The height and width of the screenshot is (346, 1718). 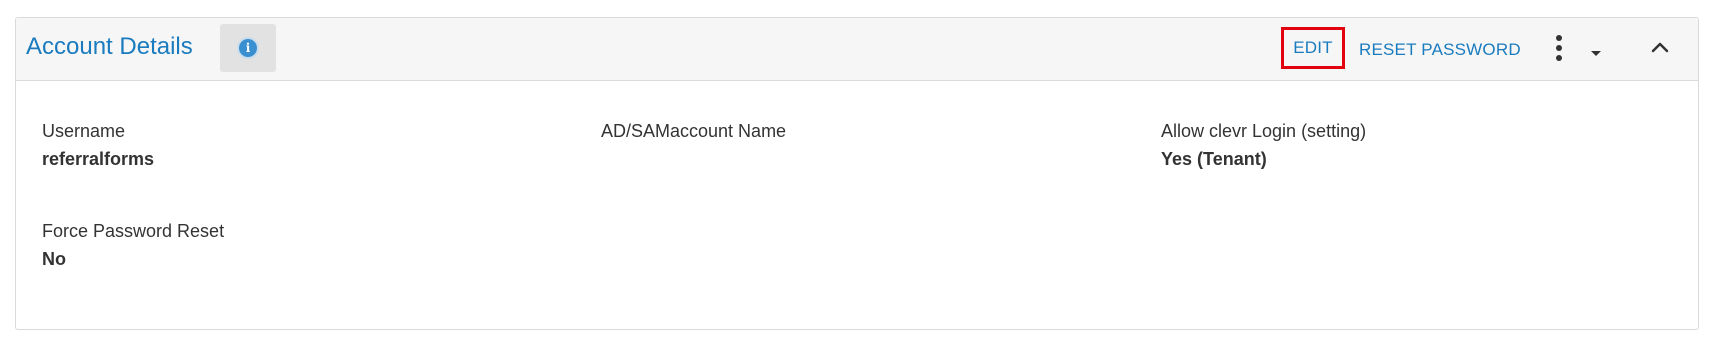 I want to click on username-label: Username, so click(x=84, y=131).